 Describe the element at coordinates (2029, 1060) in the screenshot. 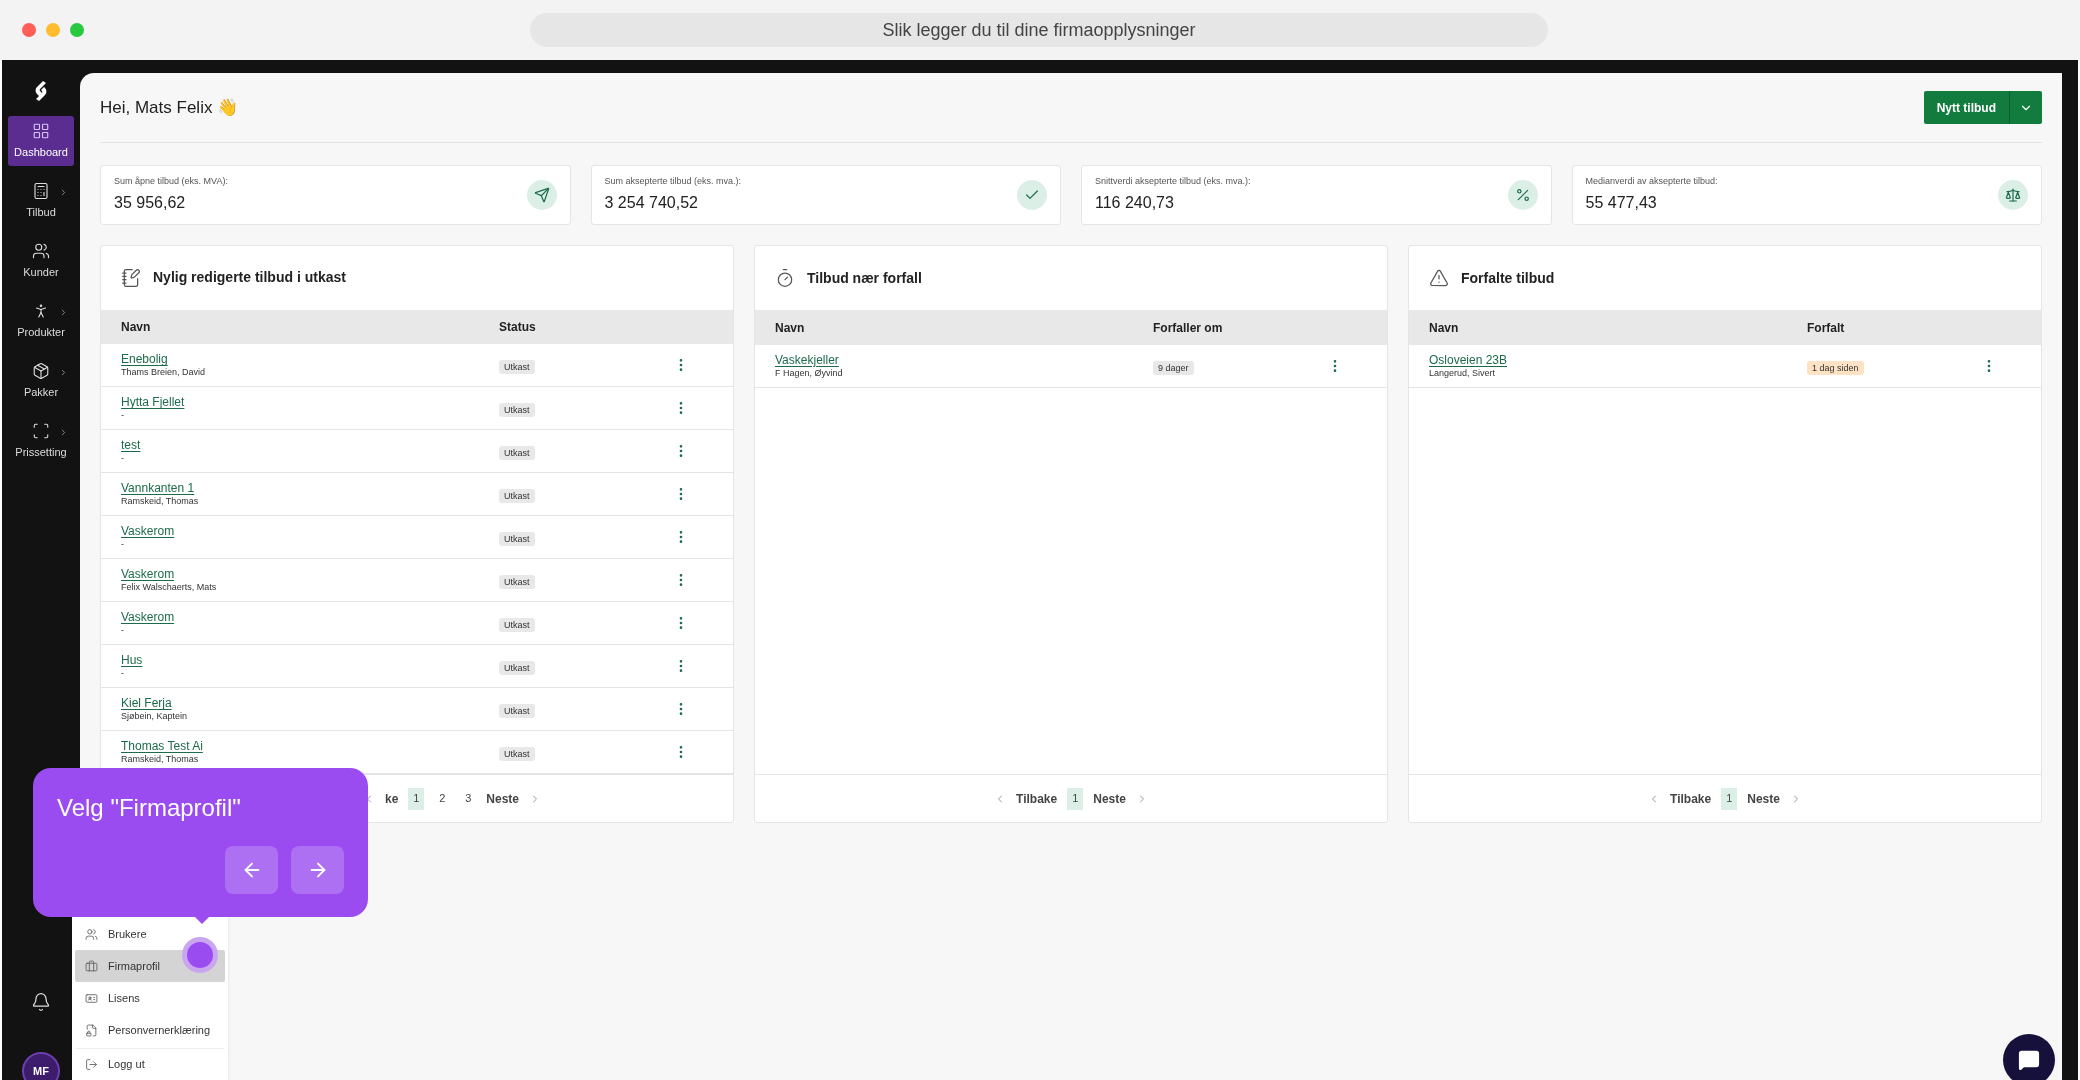

I see `chat-bubble-icon` at that location.